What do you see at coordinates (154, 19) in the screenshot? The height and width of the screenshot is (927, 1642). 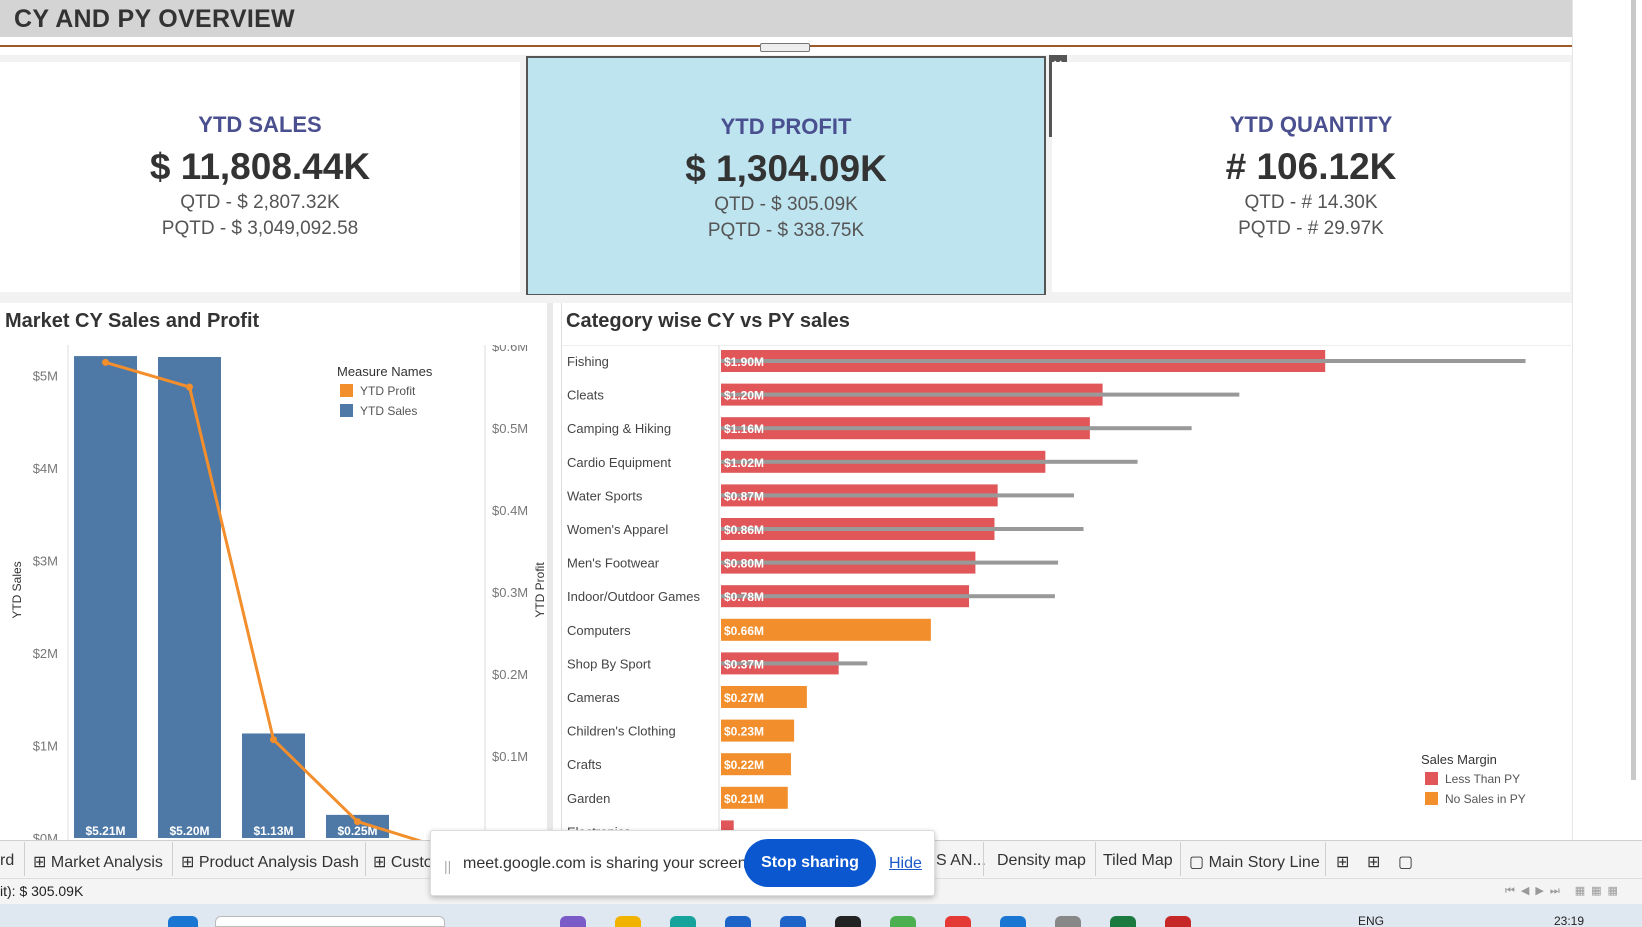 I see `dashboard-title: CY AND PY OVERVIEW` at bounding box center [154, 19].